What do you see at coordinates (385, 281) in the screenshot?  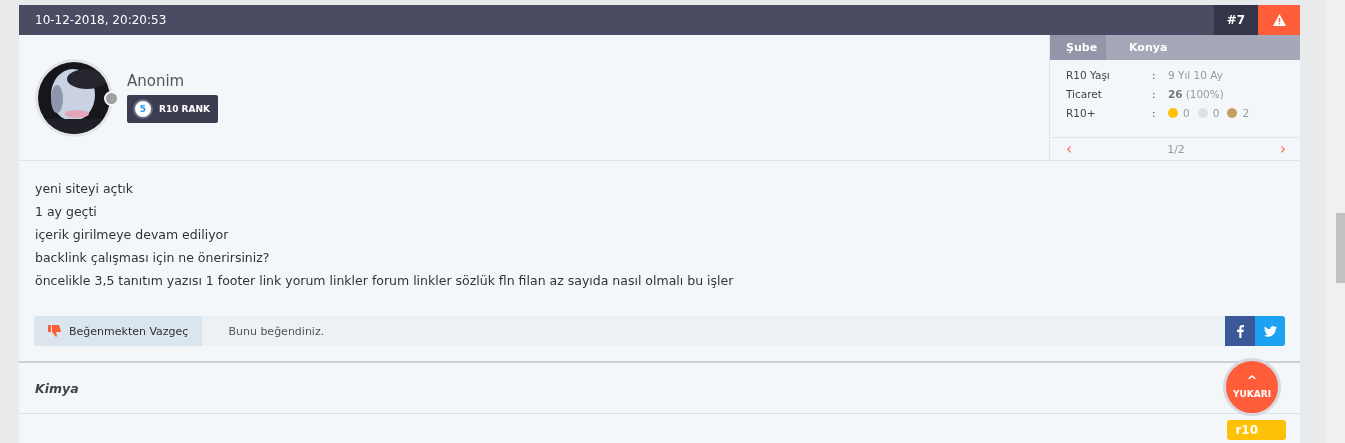 I see `post-text-line: öncelikle 3,5 tanıtım yazısı 1 footer link yorum linkler forum linkler sözlük fln filan az sayıda nasıl olmalı bu işler` at bounding box center [385, 281].